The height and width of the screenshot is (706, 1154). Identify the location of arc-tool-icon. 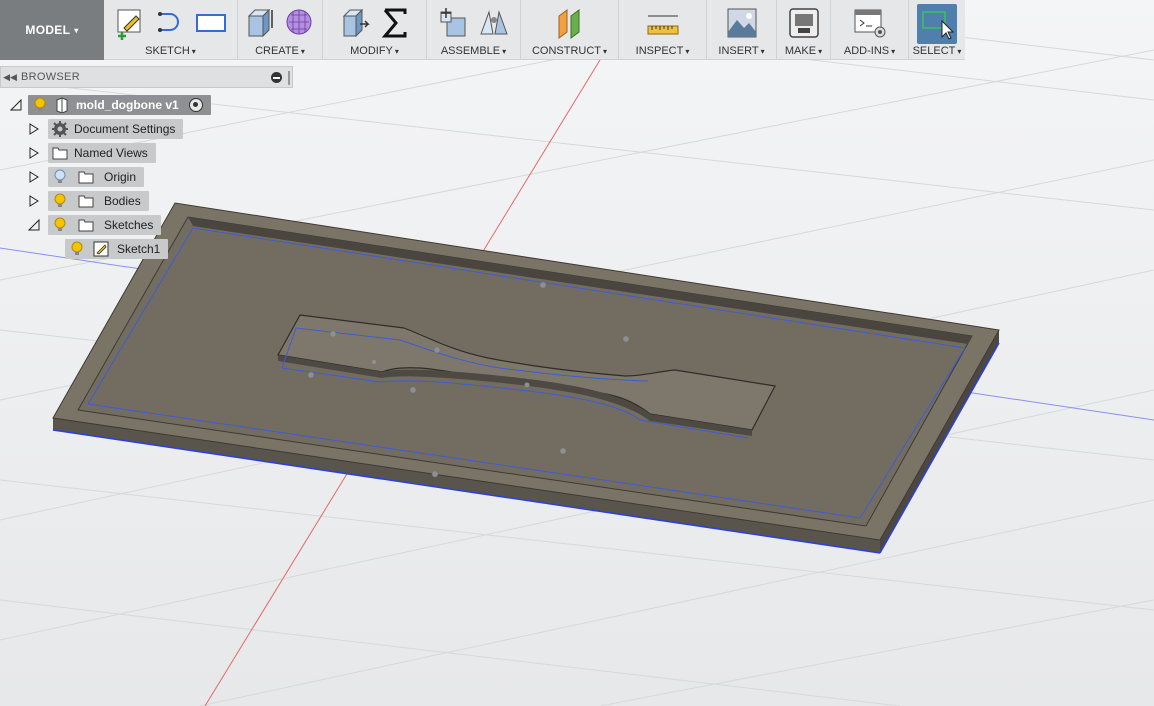
(171, 23).